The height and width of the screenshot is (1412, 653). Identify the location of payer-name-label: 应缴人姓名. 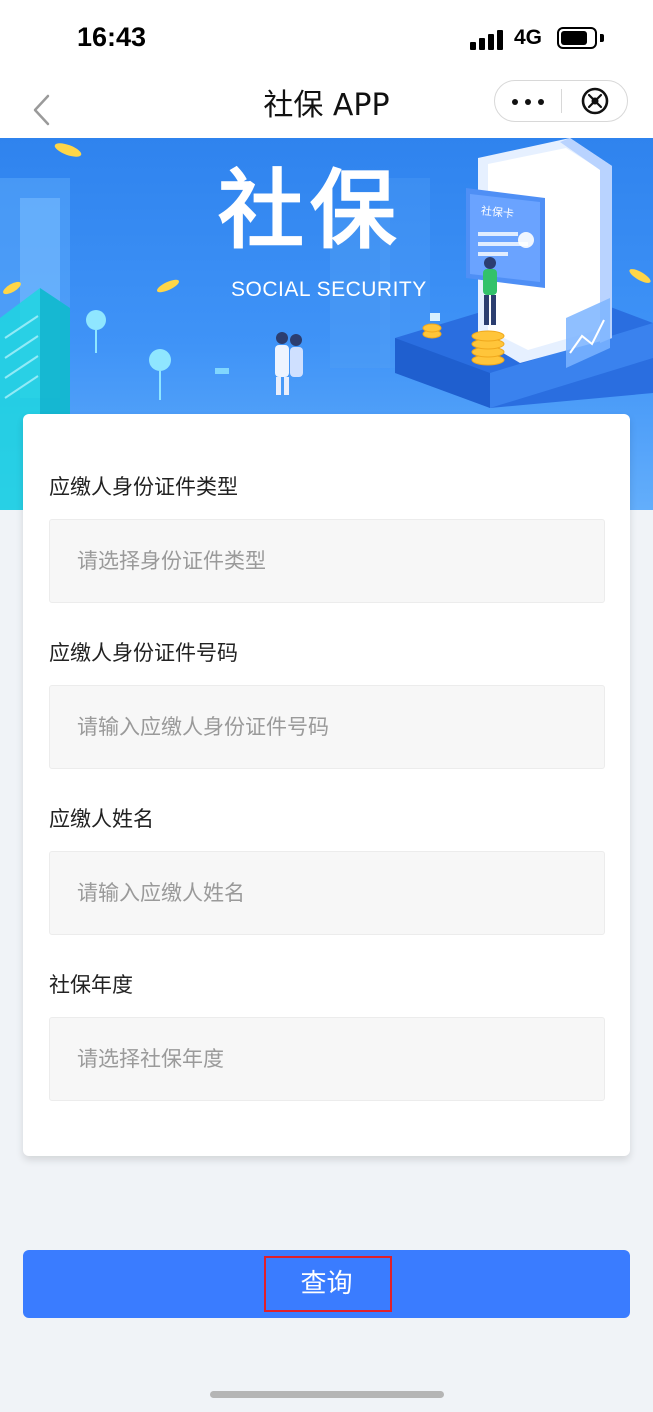
(101, 819).